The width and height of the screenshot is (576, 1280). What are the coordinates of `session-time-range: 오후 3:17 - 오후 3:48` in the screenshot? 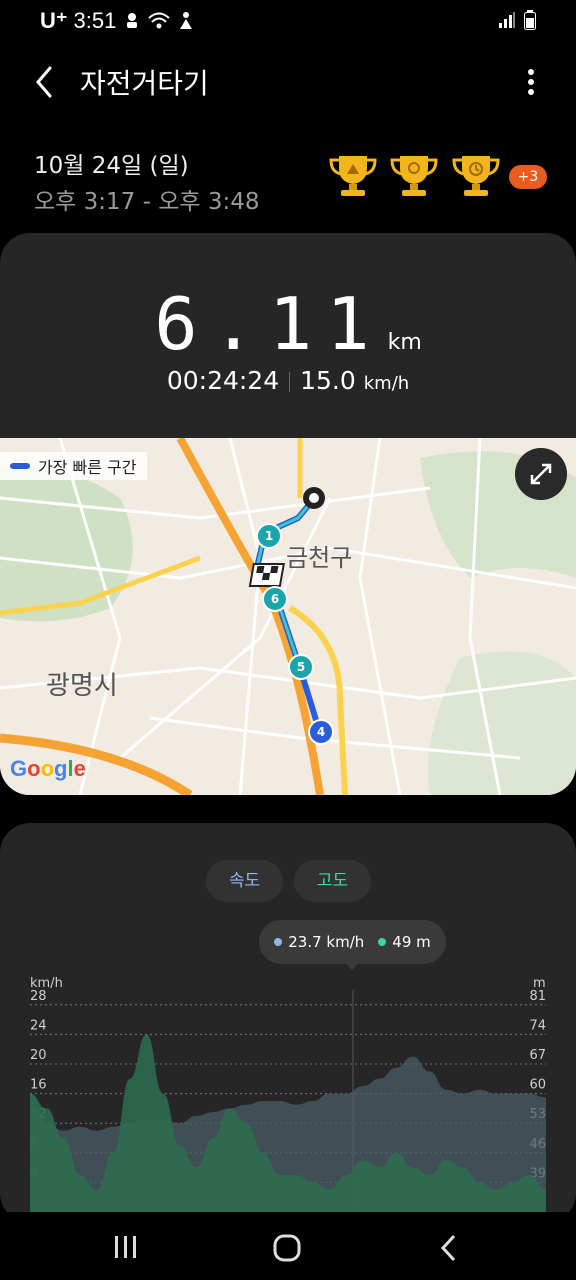 It's located at (147, 202).